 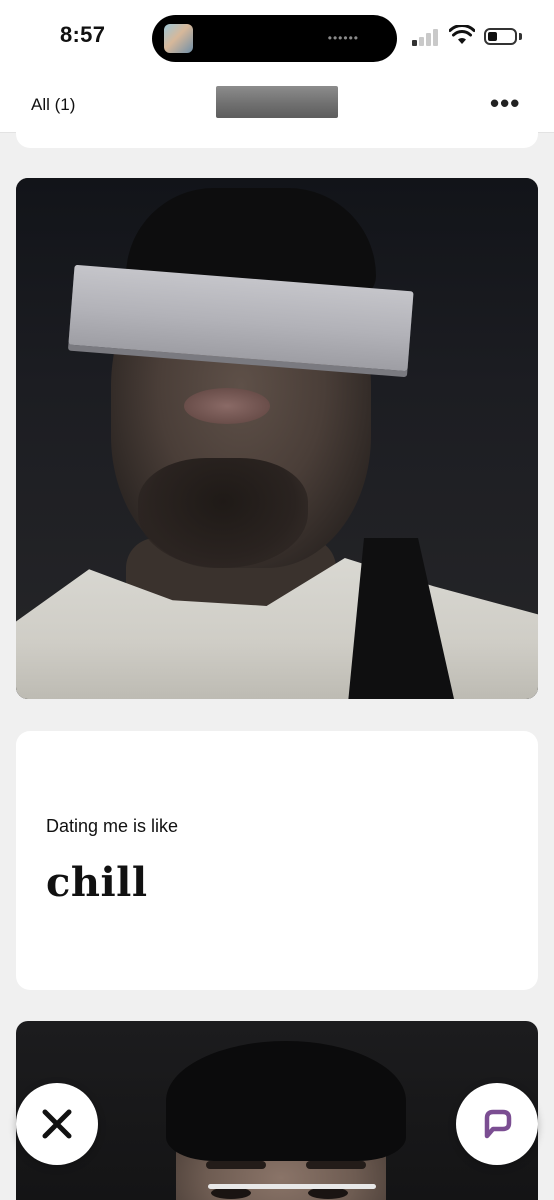 What do you see at coordinates (277, 140) in the screenshot?
I see `previous-card-edge` at bounding box center [277, 140].